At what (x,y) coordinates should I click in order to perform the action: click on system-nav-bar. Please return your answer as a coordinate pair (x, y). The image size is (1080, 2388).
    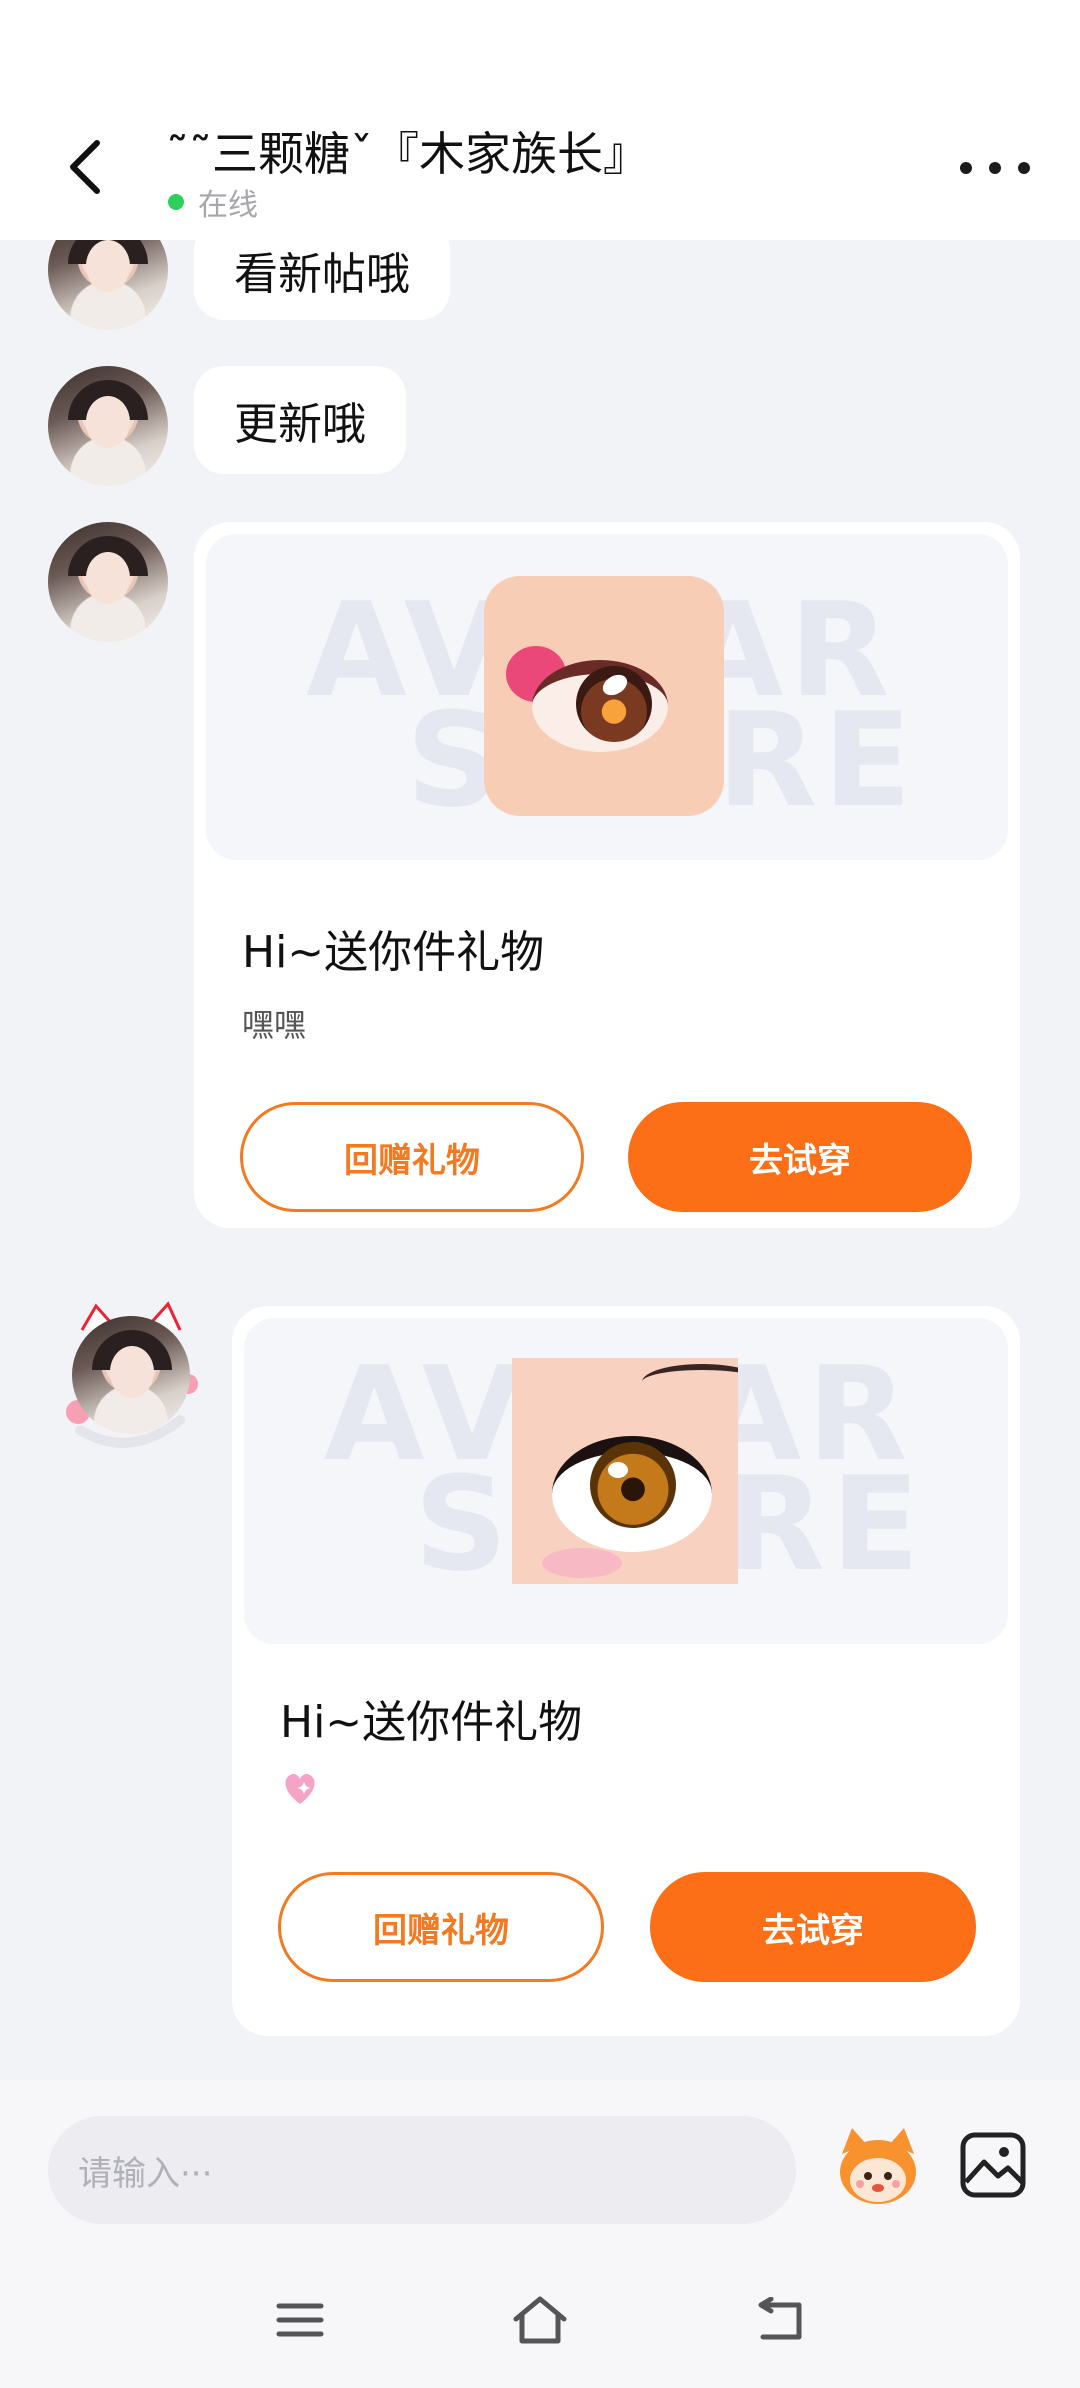
    Looking at the image, I should click on (540, 2324).